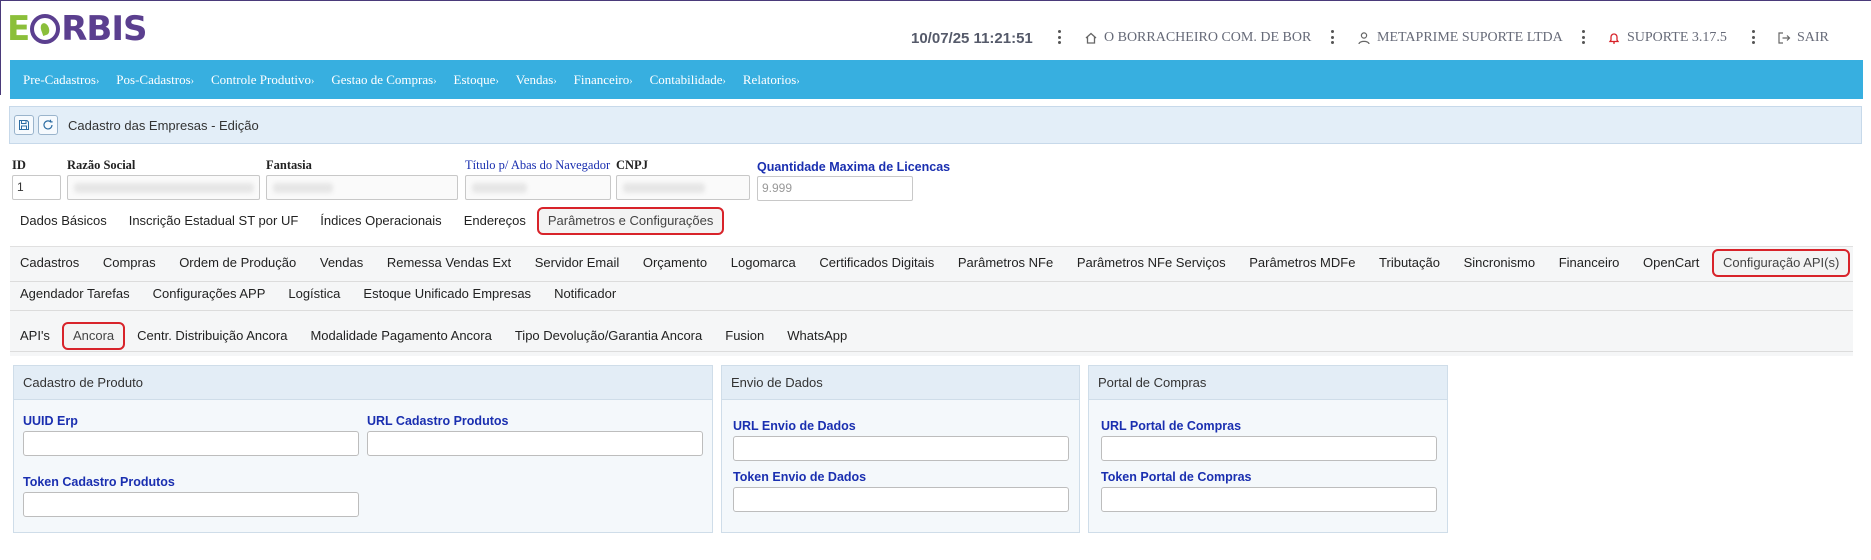 Image resolution: width=1871 pixels, height=560 pixels. I want to click on fantasia-input, so click(362, 187).